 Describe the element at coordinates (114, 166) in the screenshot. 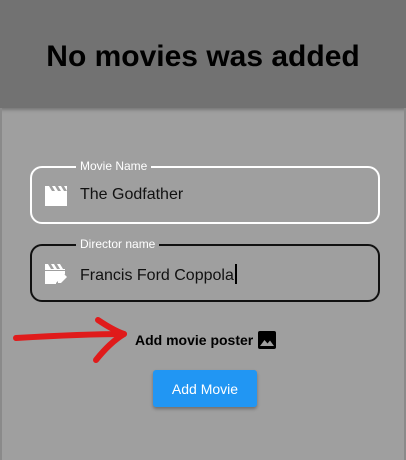

I see `movie-name-label: Movie Name` at that location.